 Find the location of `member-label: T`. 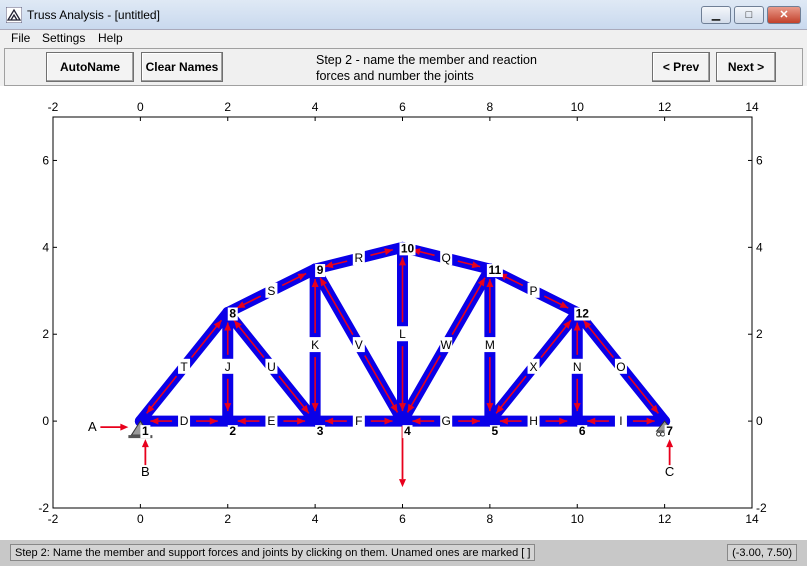

member-label: T is located at coordinates (184, 367).